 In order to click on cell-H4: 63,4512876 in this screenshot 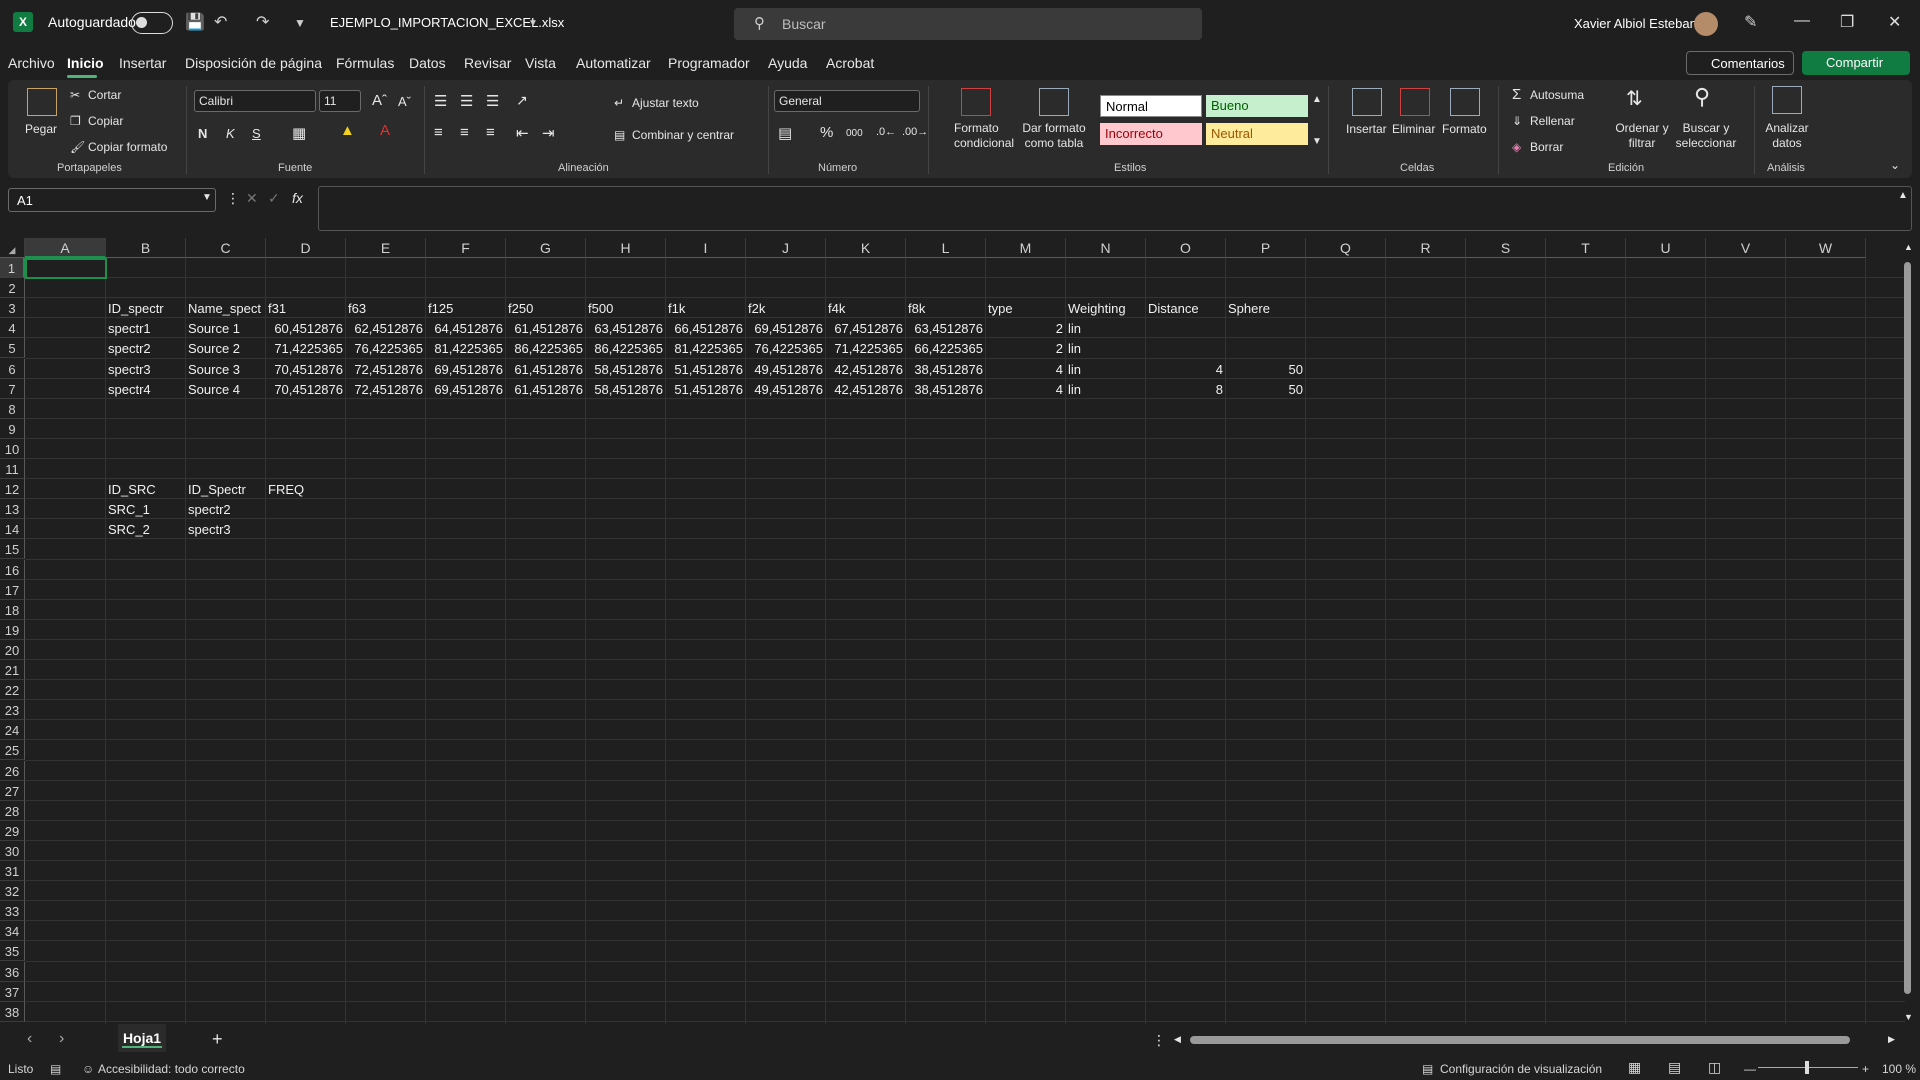, I will do `click(625, 328)`.